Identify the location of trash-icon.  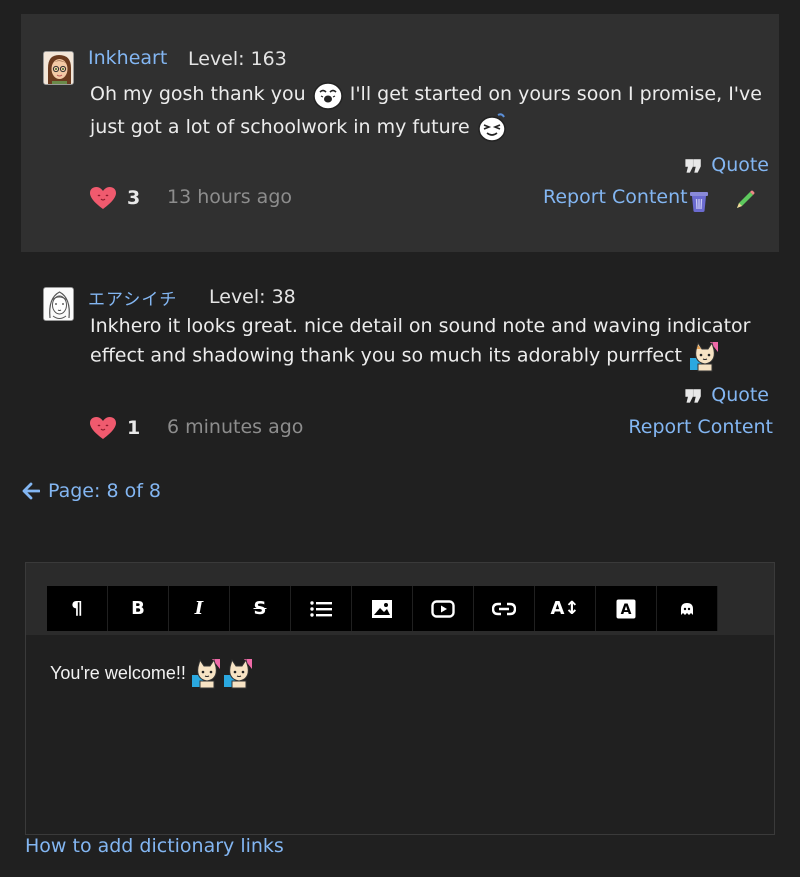
(699, 201).